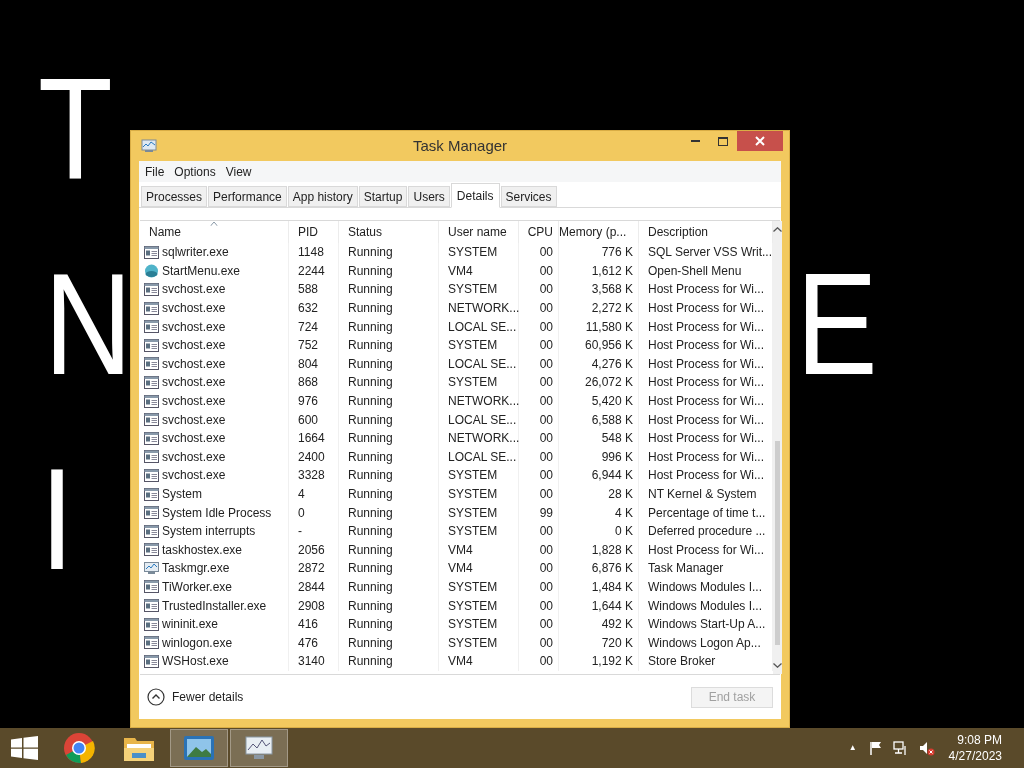  Describe the element at coordinates (599, 587) in the screenshot. I see `table-cell: 1,484 K` at that location.